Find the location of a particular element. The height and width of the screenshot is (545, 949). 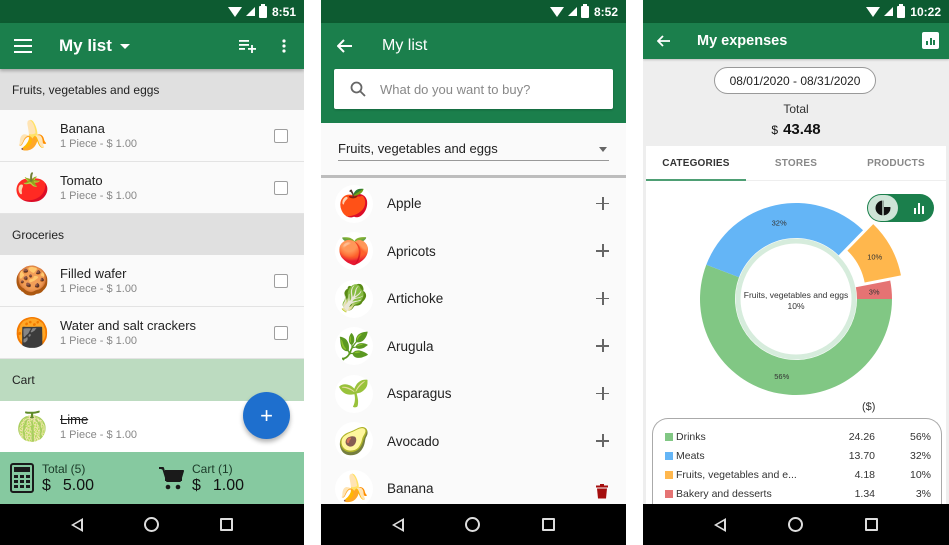

product-name: Asparagus is located at coordinates (419, 394).